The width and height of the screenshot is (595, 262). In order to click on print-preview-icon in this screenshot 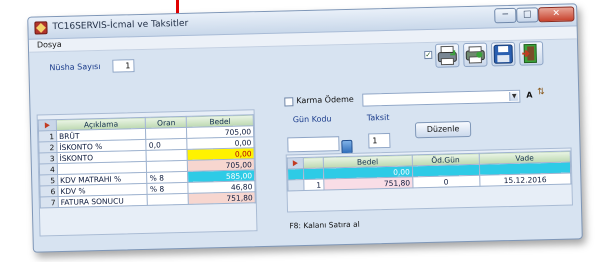, I will do `click(475, 55)`.